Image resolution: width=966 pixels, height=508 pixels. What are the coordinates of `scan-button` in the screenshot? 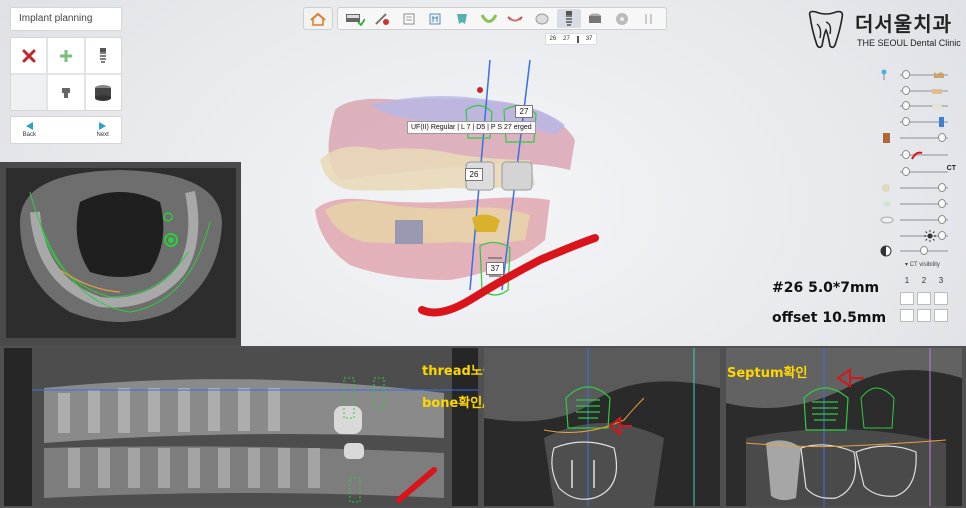 It's located at (355, 18).